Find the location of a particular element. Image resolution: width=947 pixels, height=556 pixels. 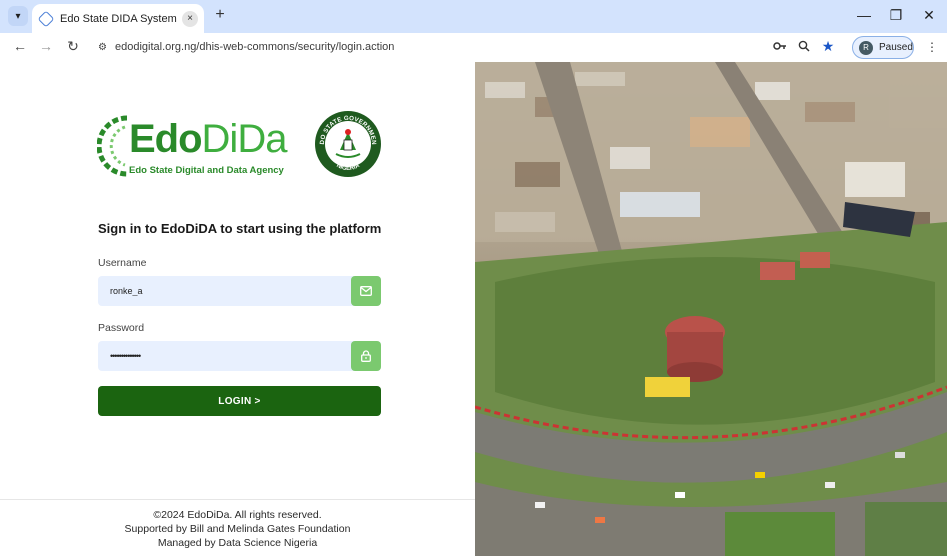

logo-wordmark: EdoDiDa is located at coordinates (208, 139).